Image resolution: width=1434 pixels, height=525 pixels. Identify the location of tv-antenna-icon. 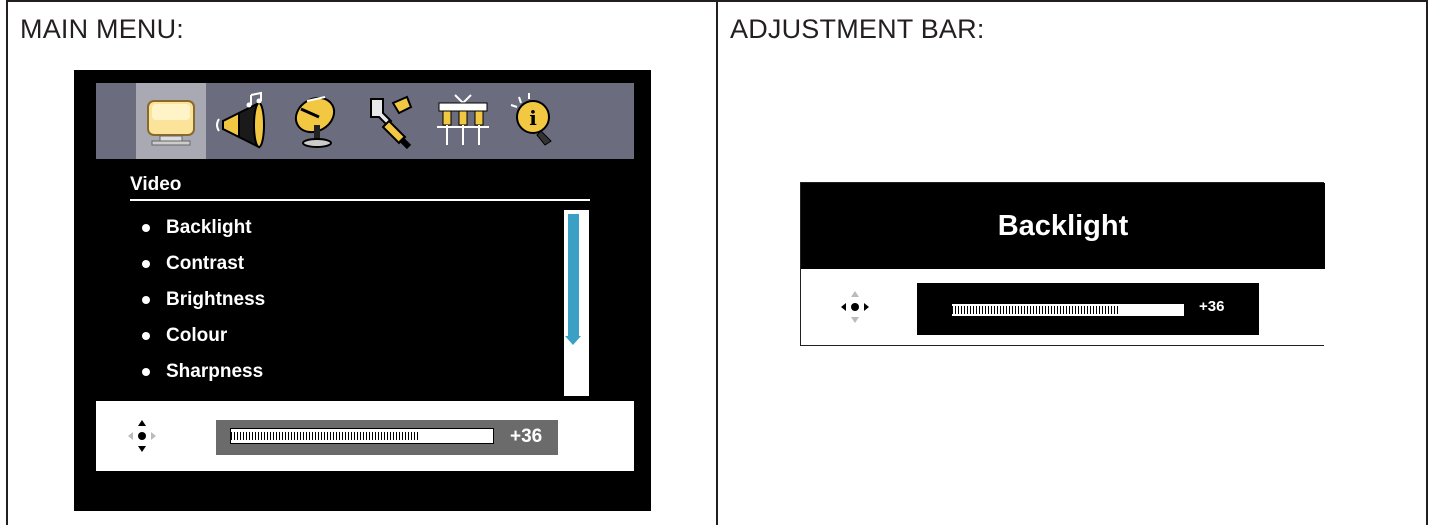
(317, 121).